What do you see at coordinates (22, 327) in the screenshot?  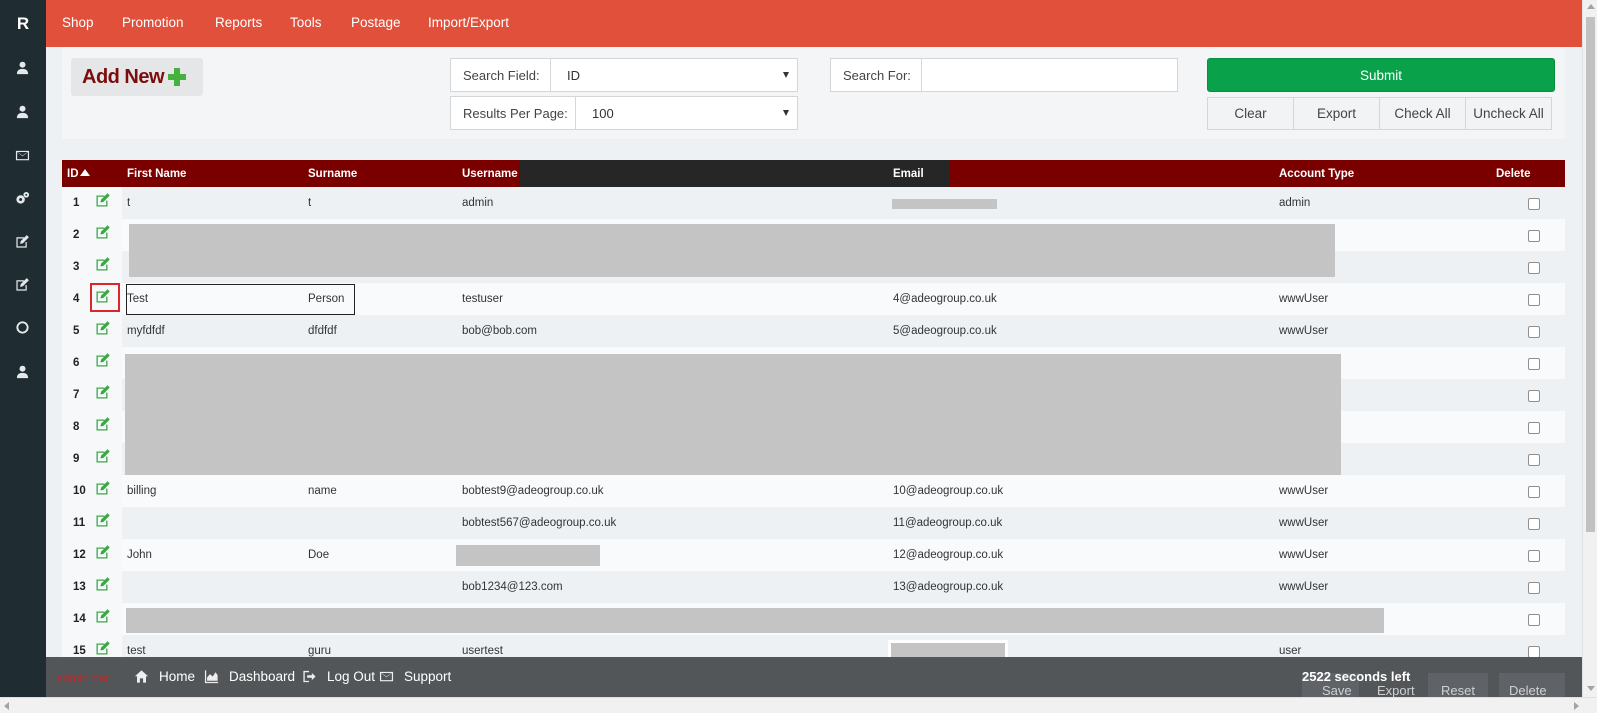 I see `circle-icon` at bounding box center [22, 327].